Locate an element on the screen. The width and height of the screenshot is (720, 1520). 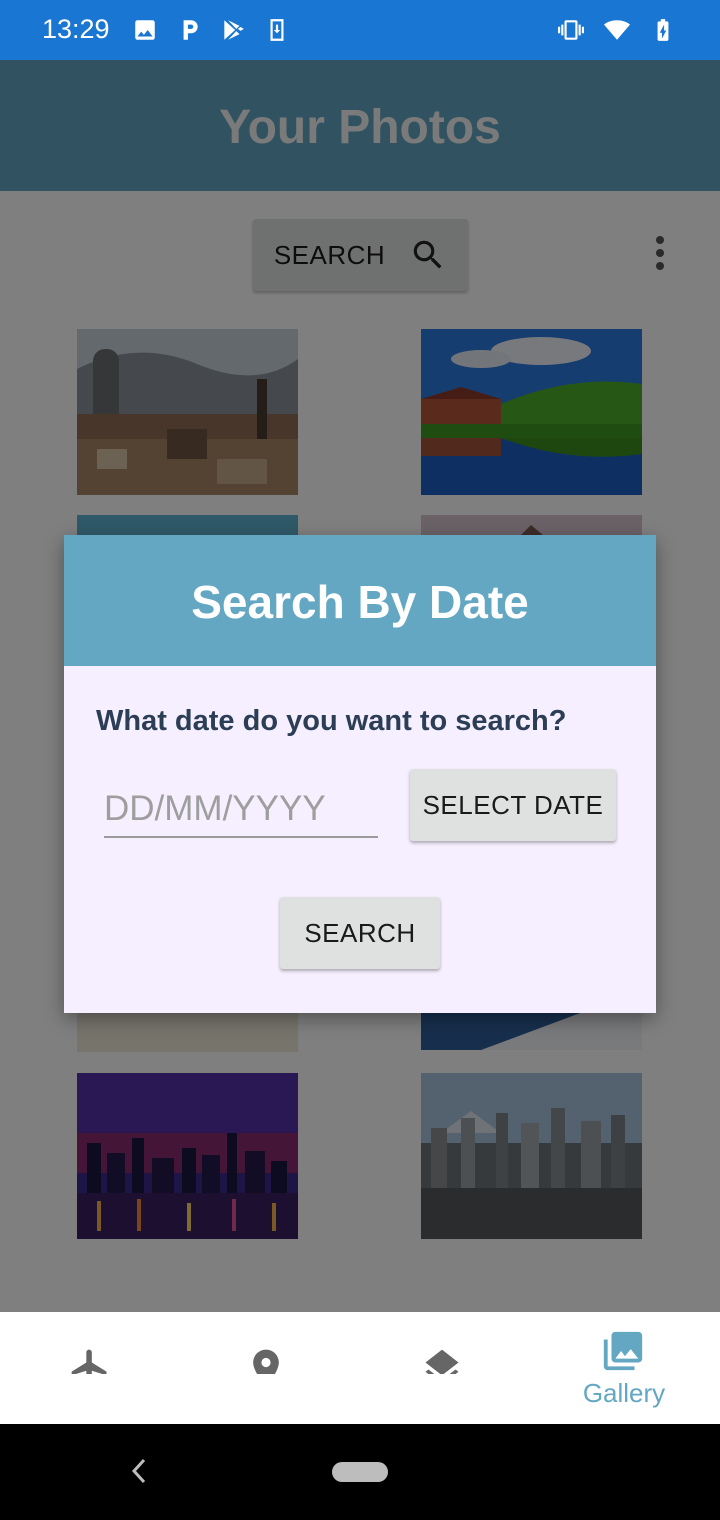
image-icon is located at coordinates (145, 30).